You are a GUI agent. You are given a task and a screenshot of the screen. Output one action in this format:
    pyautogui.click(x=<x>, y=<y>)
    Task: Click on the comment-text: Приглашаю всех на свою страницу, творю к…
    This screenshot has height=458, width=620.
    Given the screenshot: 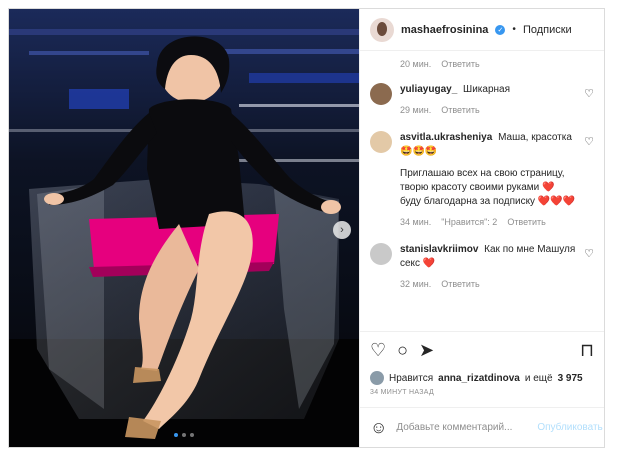 What is the action you would take?
    pyautogui.click(x=482, y=180)
    